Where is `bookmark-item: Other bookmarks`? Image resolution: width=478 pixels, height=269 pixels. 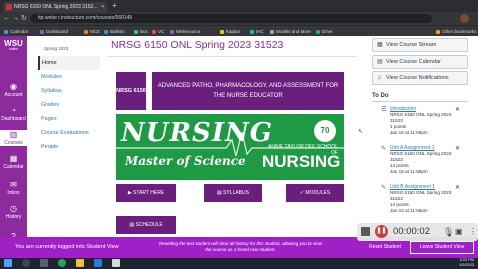
bookmark-item: Other bookmarks is located at coordinates (456, 31).